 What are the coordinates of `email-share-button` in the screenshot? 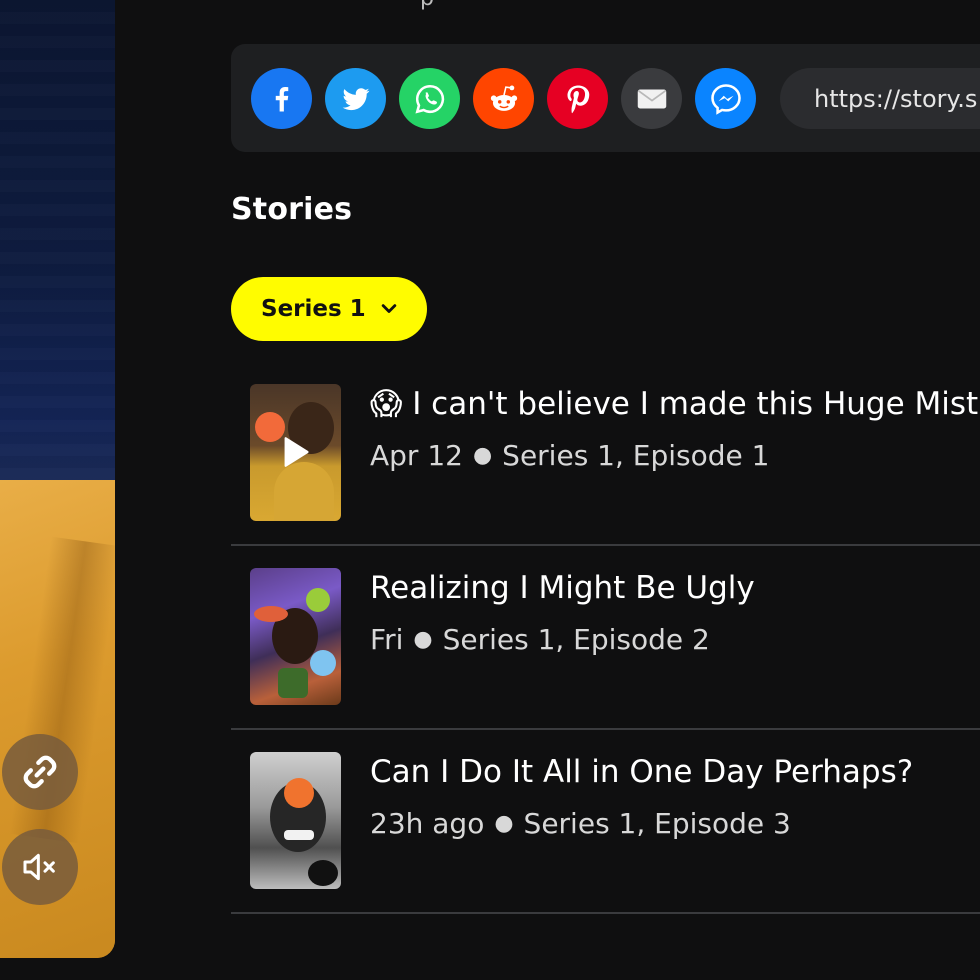 It's located at (651, 98).